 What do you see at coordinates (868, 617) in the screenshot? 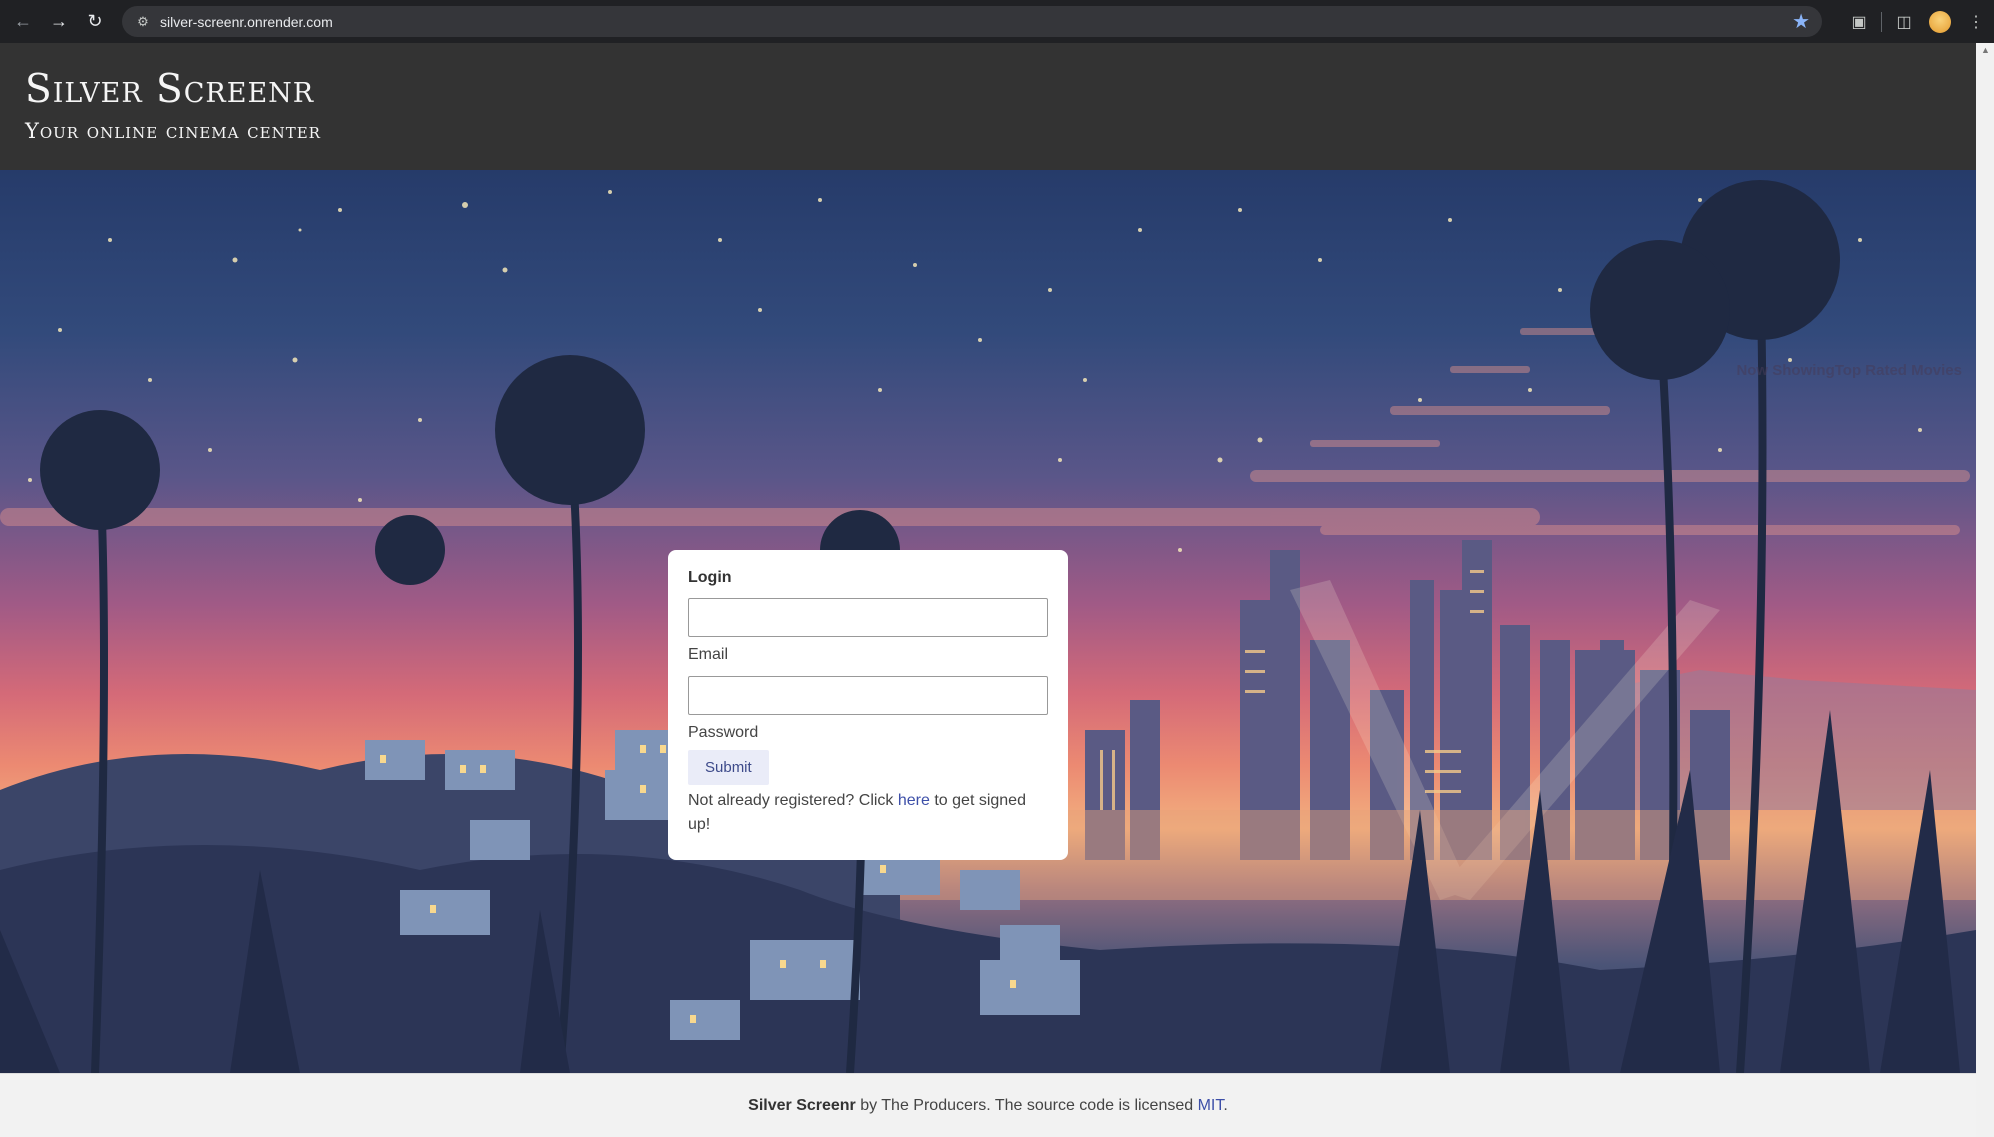
I see `email-field` at bounding box center [868, 617].